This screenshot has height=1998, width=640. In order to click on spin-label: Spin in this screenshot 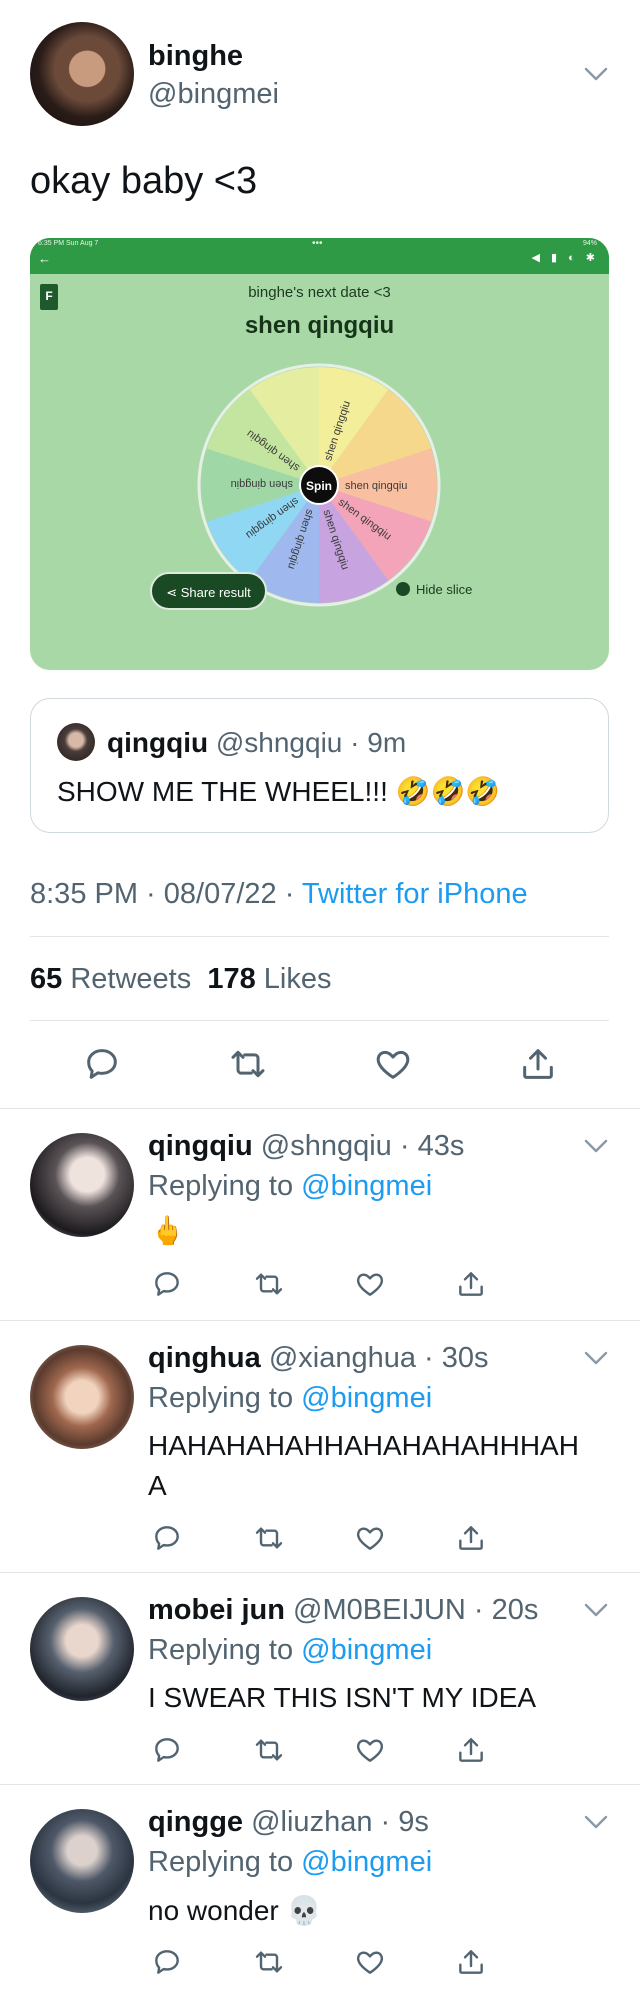, I will do `click(319, 486)`.